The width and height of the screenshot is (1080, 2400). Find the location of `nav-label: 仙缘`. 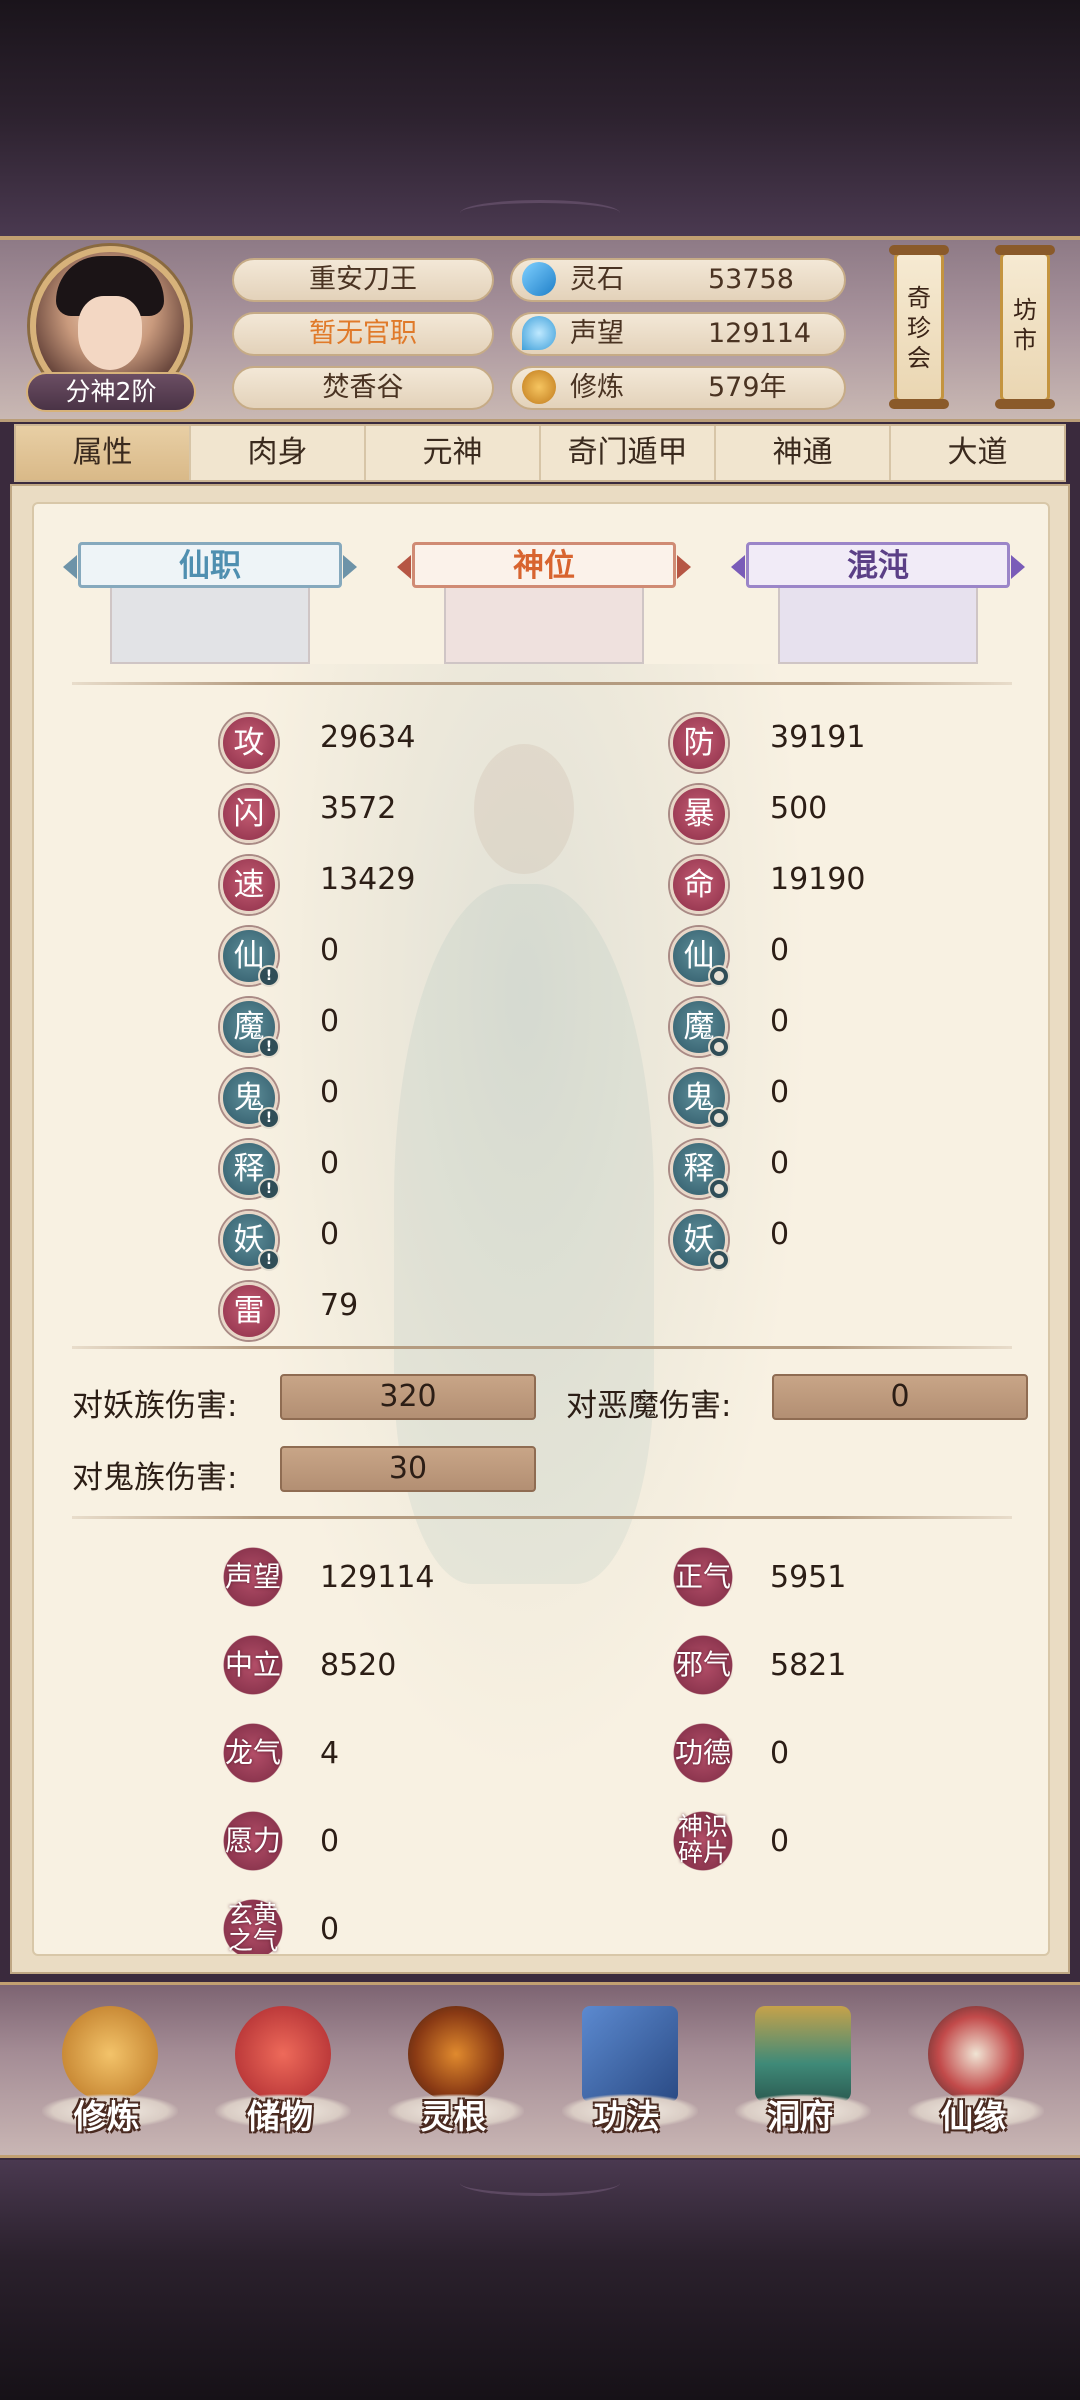

nav-label: 仙缘 is located at coordinates (973, 2116).